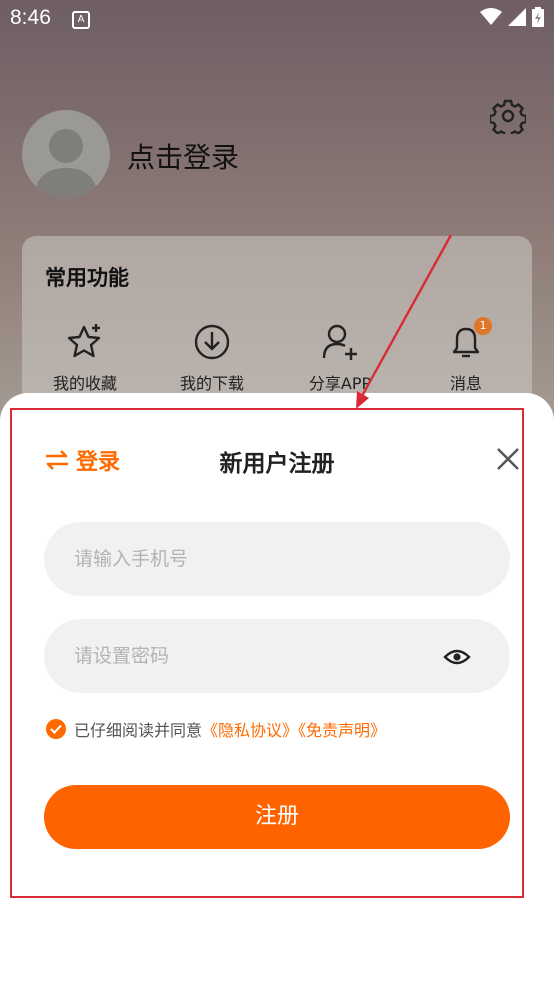 Image resolution: width=554 pixels, height=985 pixels. What do you see at coordinates (340, 383) in the screenshot?
I see `share-app-label: 分享APP` at bounding box center [340, 383].